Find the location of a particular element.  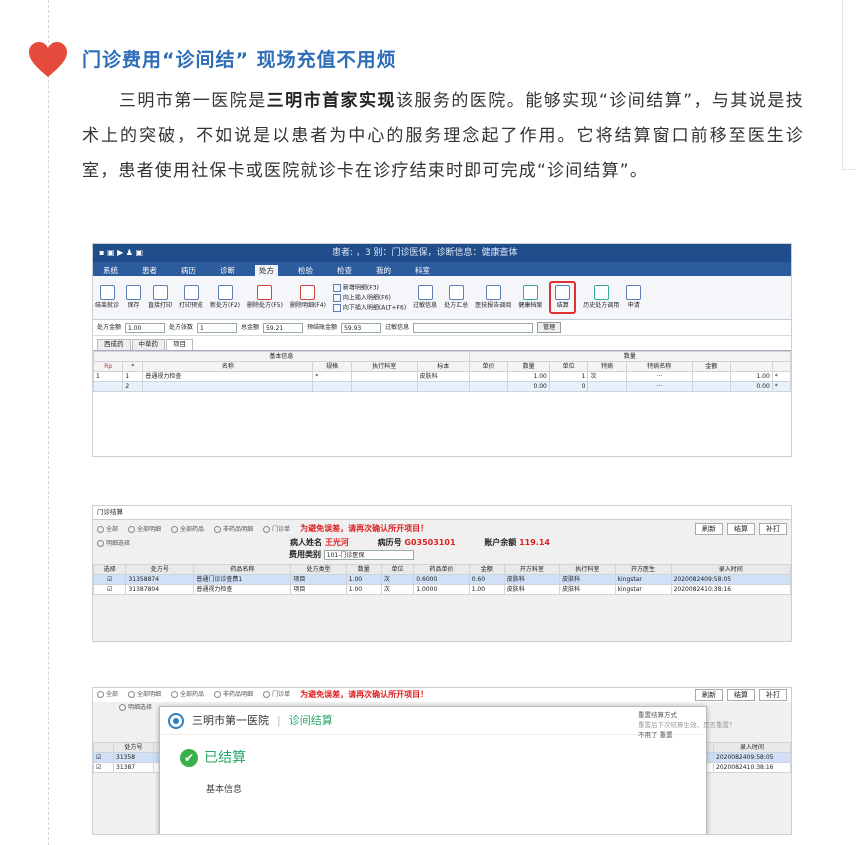

table-row: 2 0.00 0 ··· 0.00 * is located at coordinates (442, 386).